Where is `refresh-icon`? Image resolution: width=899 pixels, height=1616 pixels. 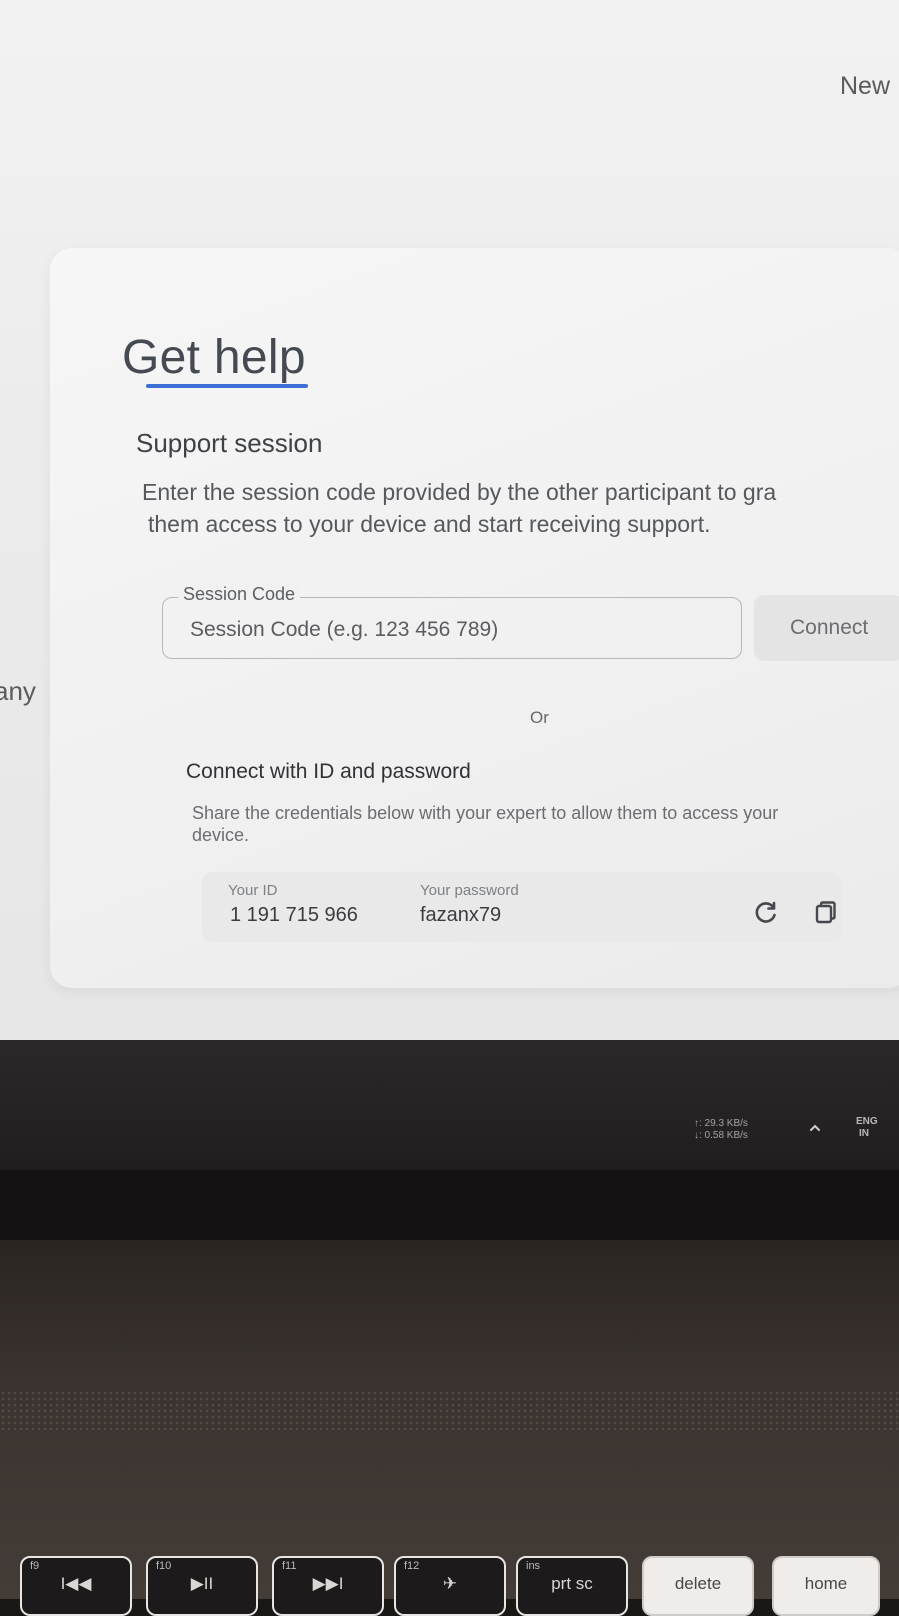
refresh-icon is located at coordinates (765, 912).